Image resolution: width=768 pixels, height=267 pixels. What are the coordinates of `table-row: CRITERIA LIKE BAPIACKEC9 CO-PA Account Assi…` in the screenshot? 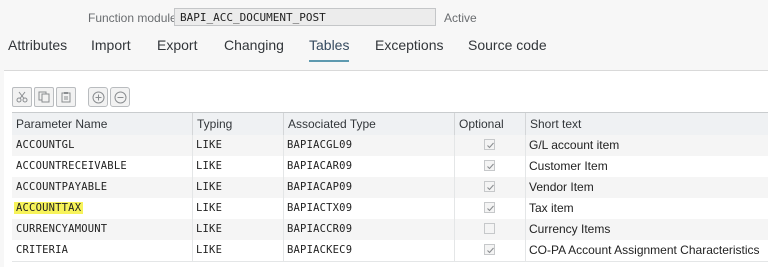 It's located at (390, 251).